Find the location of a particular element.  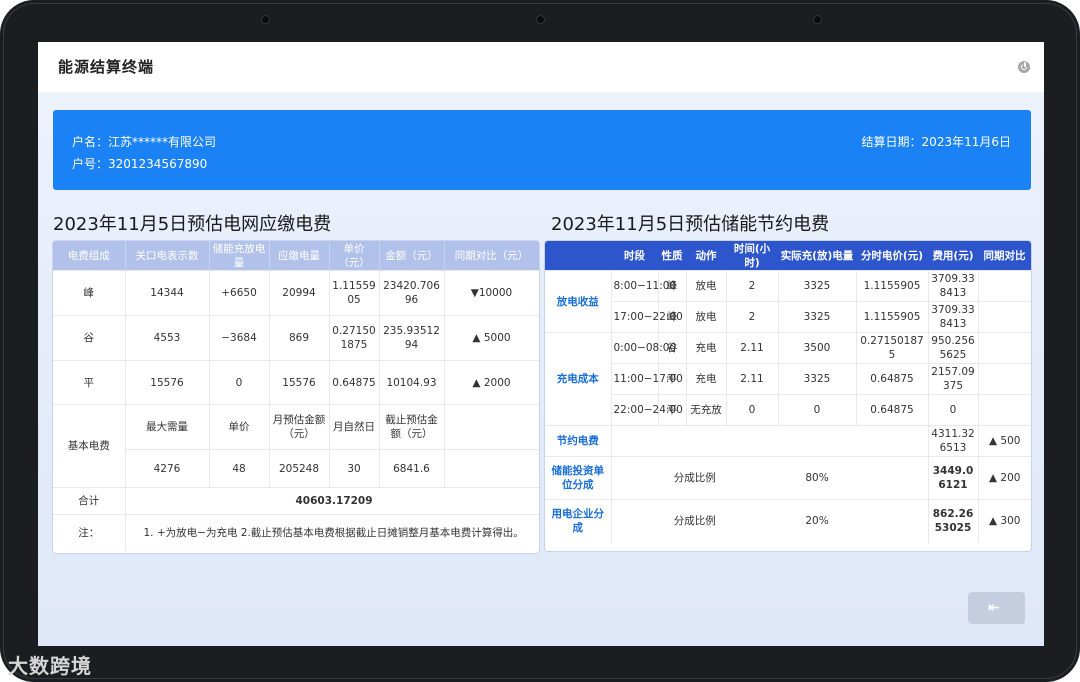

enterprise-share-row: 用电企业分成 分成比例 20% 862.2653025 ▲ 300 is located at coordinates (788, 521).